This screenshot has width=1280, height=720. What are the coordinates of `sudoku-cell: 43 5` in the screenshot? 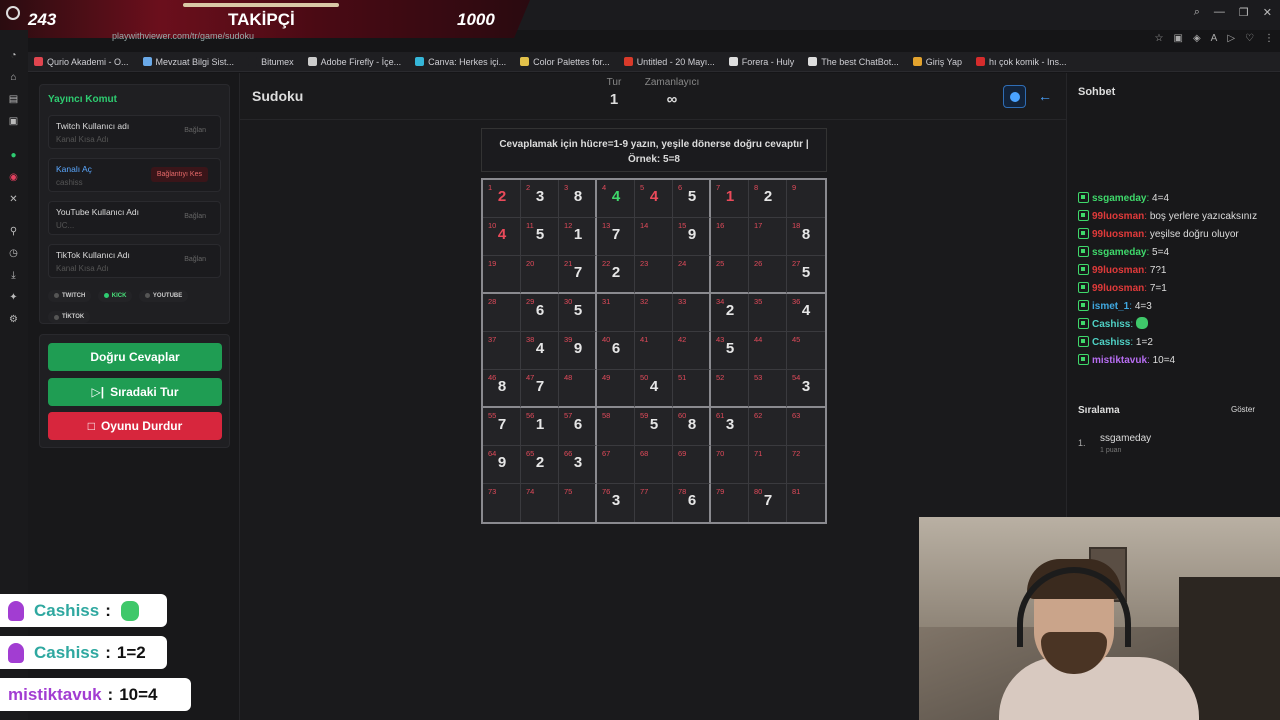 It's located at (730, 351).